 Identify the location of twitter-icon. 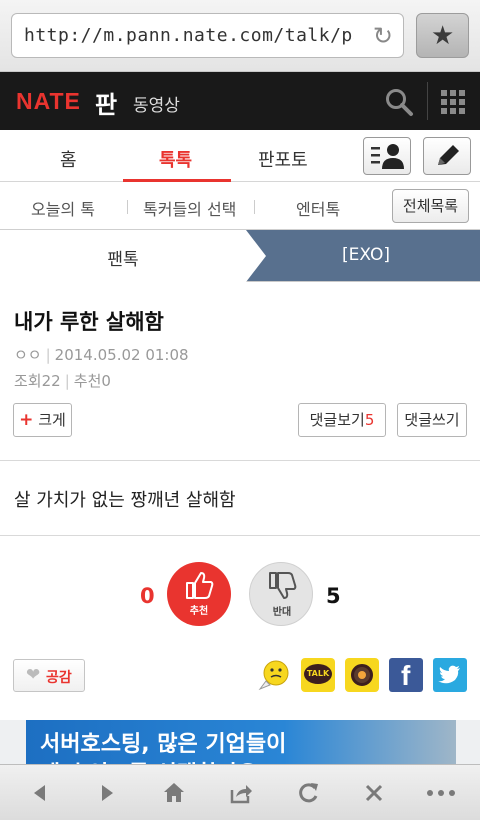
(450, 675).